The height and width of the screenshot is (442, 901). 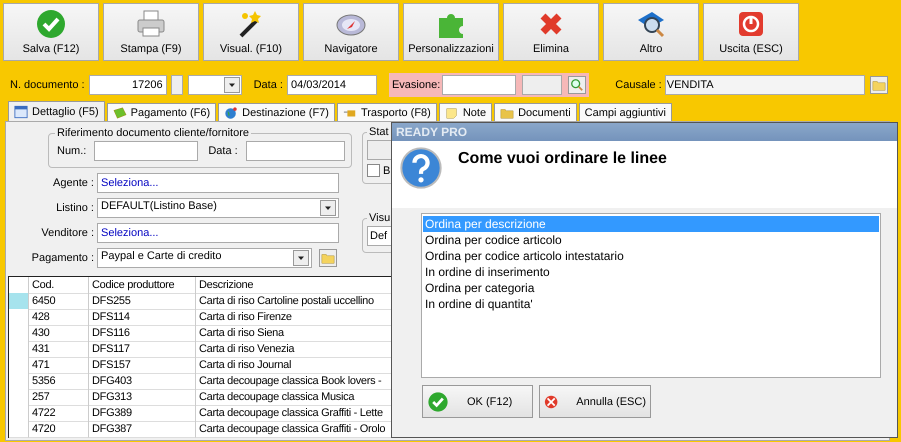 What do you see at coordinates (651, 32) in the screenshot?
I see `toolbar-button: Altro` at bounding box center [651, 32].